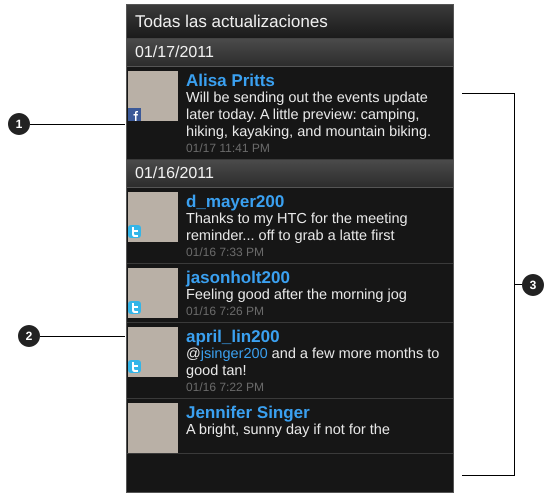 This screenshot has height=493, width=545. What do you see at coordinates (231, 21) in the screenshot?
I see `header-title: Todas las actualizaciones` at bounding box center [231, 21].